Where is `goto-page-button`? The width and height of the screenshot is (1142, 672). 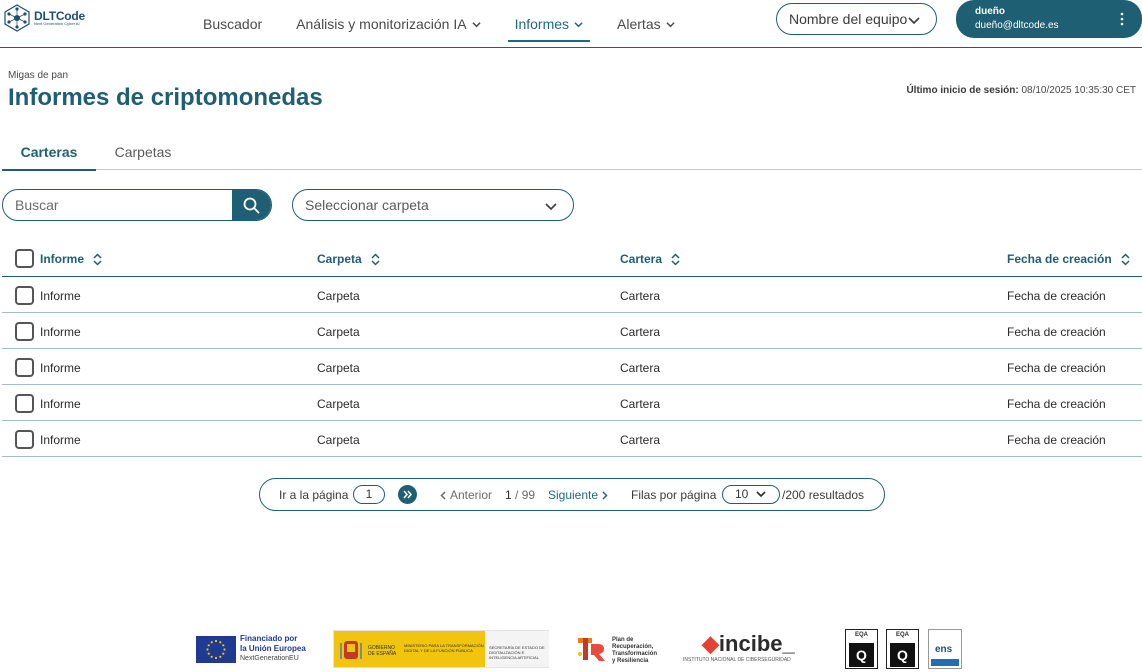
goto-page-button is located at coordinates (407, 494).